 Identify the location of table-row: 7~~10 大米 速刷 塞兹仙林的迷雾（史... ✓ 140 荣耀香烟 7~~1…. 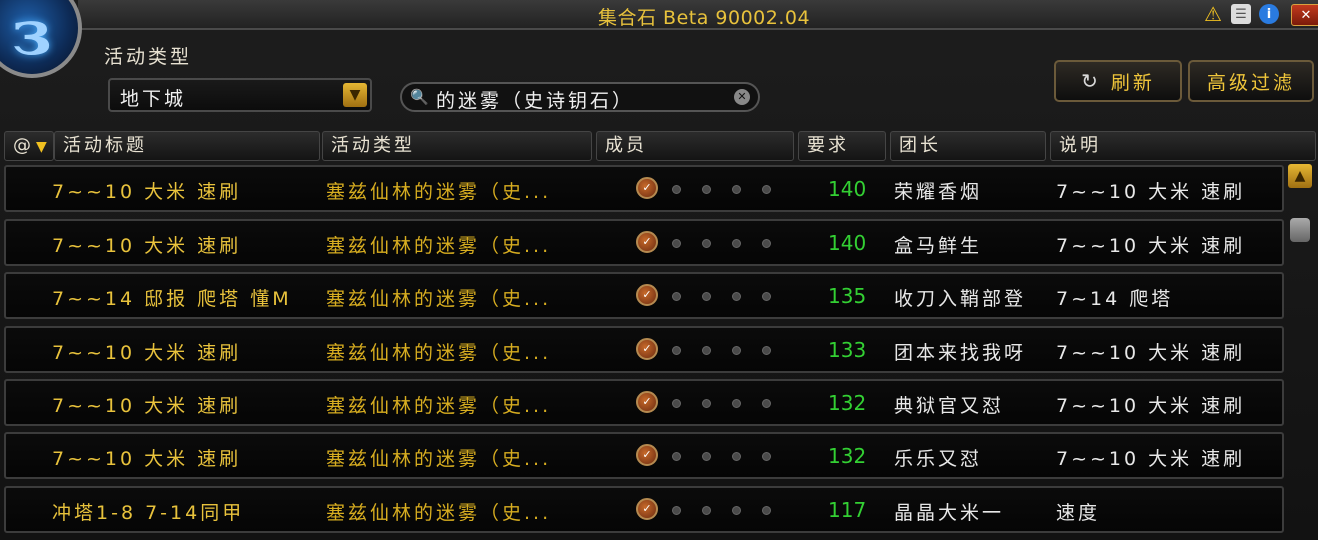
(644, 188).